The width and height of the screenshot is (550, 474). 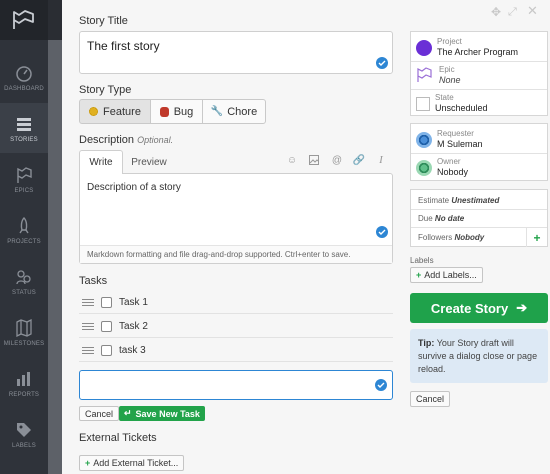 What do you see at coordinates (133, 302) in the screenshot?
I see `task-text: Task 1` at bounding box center [133, 302].